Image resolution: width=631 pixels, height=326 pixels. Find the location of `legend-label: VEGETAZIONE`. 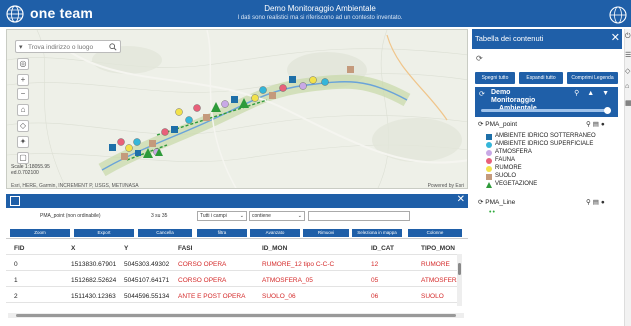

legend-label: VEGETAZIONE is located at coordinates (516, 184).